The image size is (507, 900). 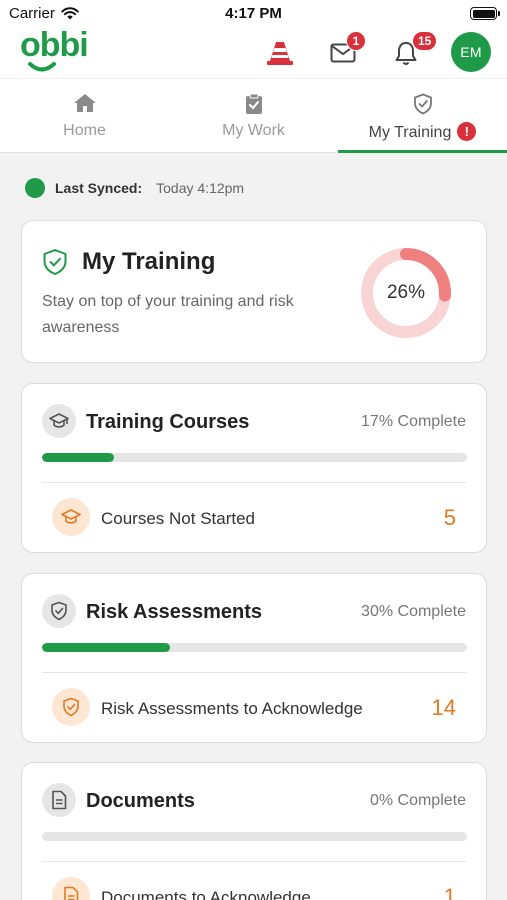 I want to click on row-label: Courses Not Started, so click(x=178, y=519).